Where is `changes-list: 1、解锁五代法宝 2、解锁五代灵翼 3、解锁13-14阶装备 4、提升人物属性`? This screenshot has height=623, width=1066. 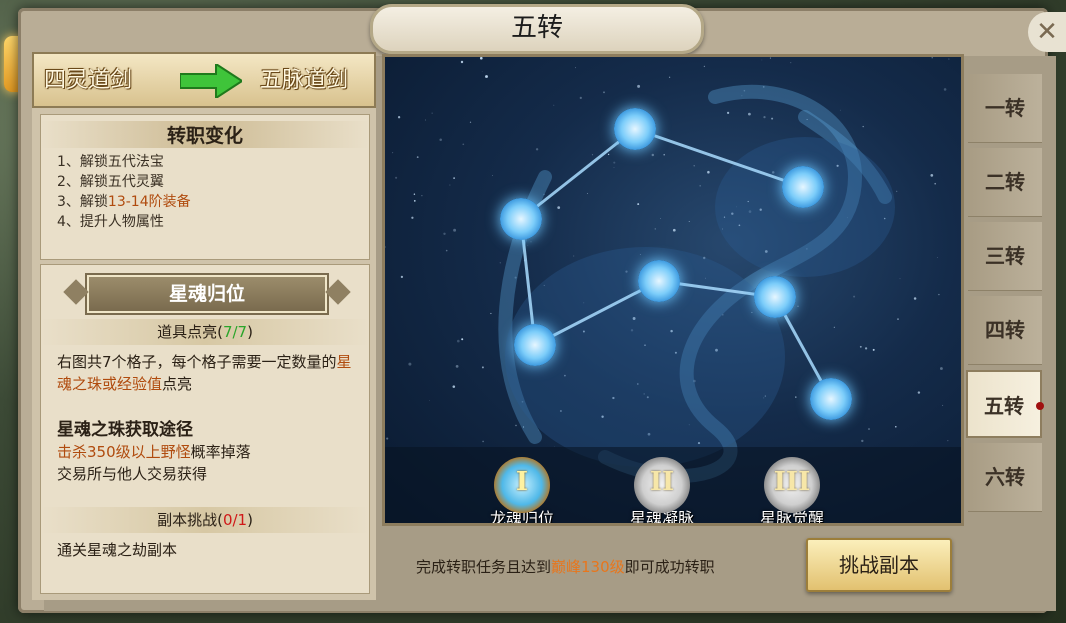
changes-list: 1、解锁五代法宝 2、解锁五代灵翼 3、解锁13-14阶装备 4、提升人物属性 is located at coordinates (205, 192).